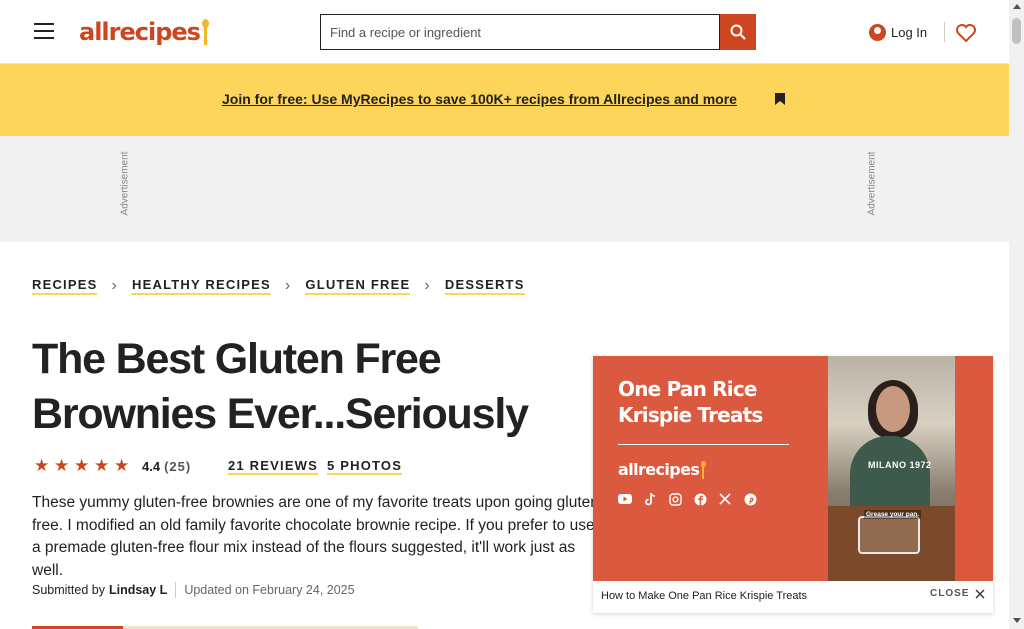 This screenshot has width=1024, height=629. Describe the element at coordinates (625, 499) in the screenshot. I see `youtube-icon` at that location.